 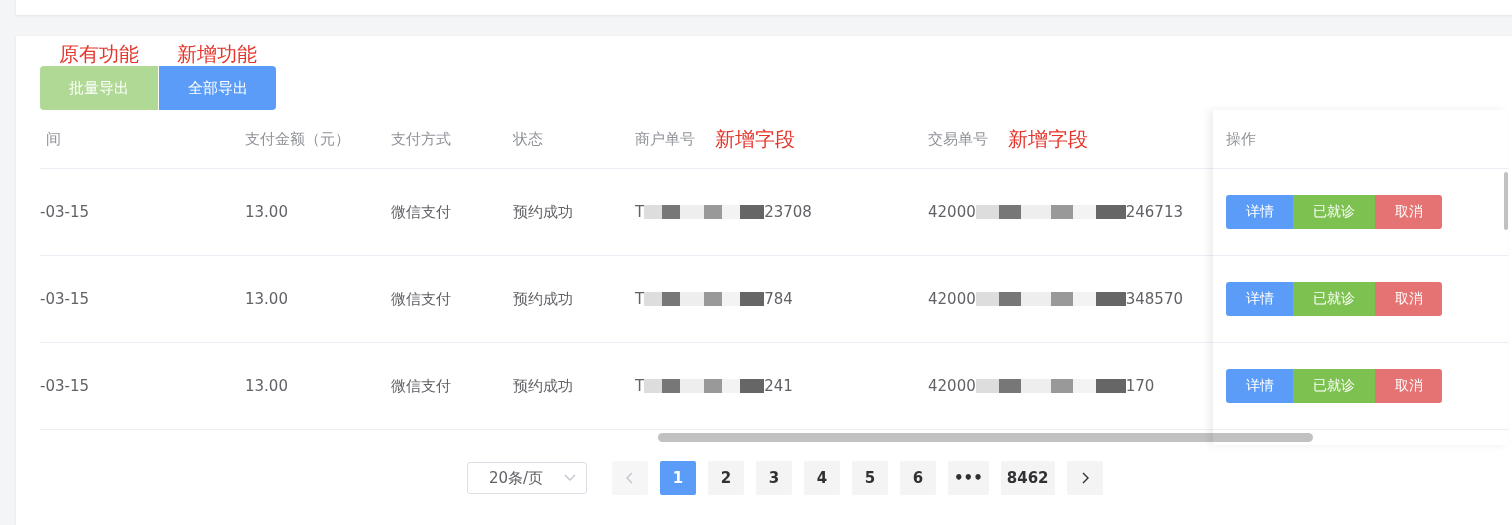 I want to click on page-button: 6, so click(x=918, y=478).